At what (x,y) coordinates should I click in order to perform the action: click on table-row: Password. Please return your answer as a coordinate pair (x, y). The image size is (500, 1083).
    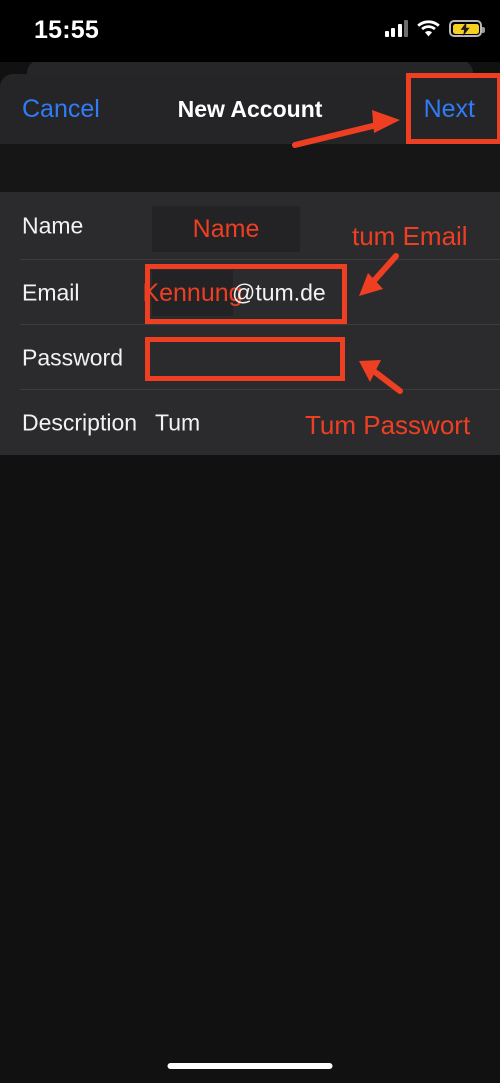
    Looking at the image, I should click on (250, 357).